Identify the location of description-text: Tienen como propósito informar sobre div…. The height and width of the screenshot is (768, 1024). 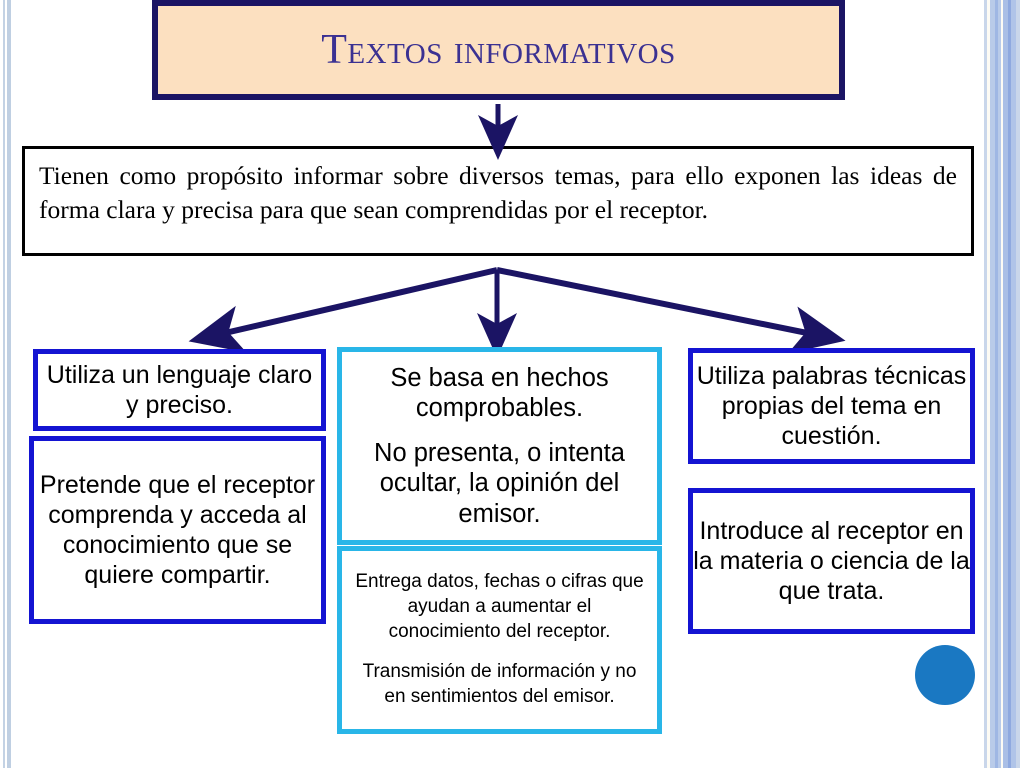
(498, 192).